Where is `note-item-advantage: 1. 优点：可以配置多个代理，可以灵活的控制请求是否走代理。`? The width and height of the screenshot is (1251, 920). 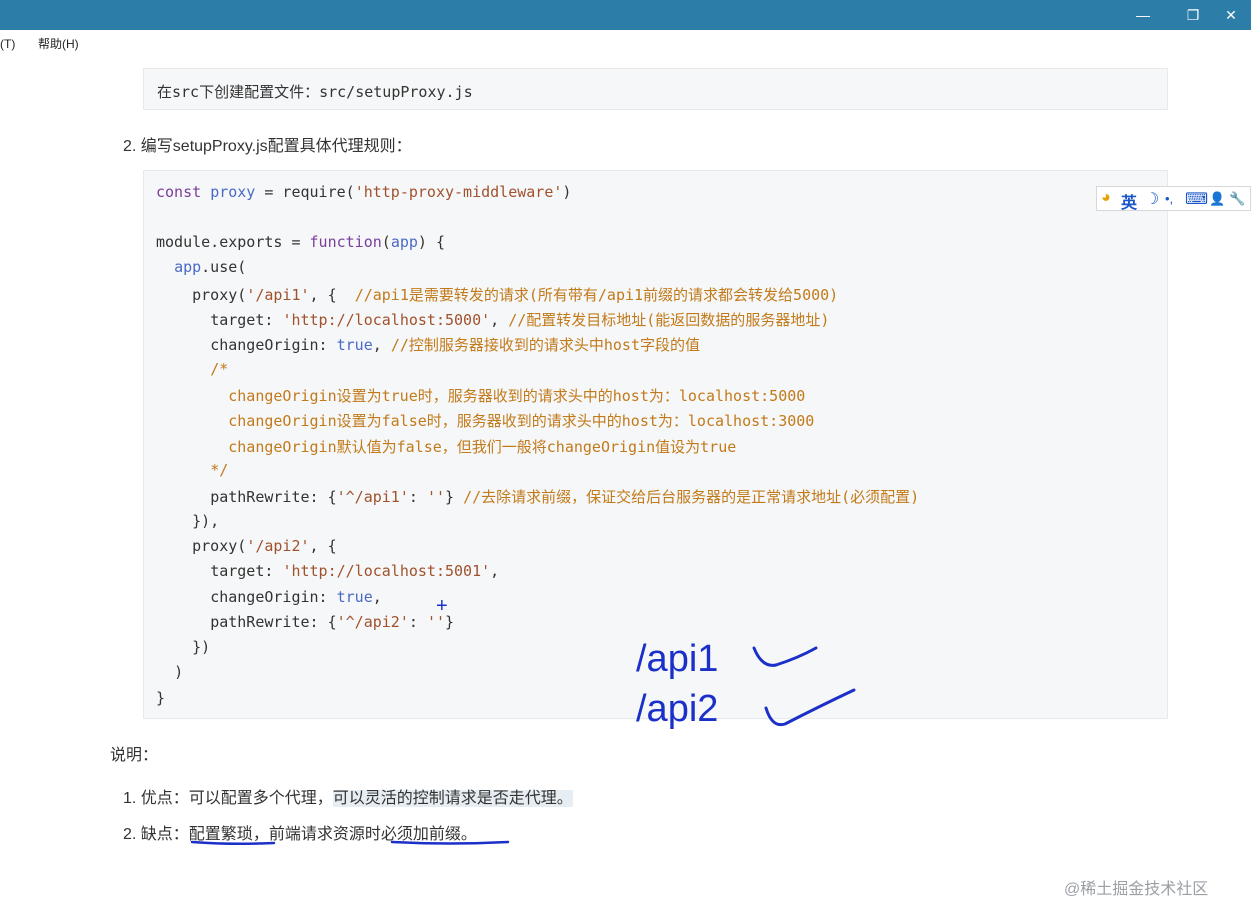
note-item-advantage: 1. 优点：可以配置多个代理，可以灵活的控制请求是否走代理。 is located at coordinates (348, 798).